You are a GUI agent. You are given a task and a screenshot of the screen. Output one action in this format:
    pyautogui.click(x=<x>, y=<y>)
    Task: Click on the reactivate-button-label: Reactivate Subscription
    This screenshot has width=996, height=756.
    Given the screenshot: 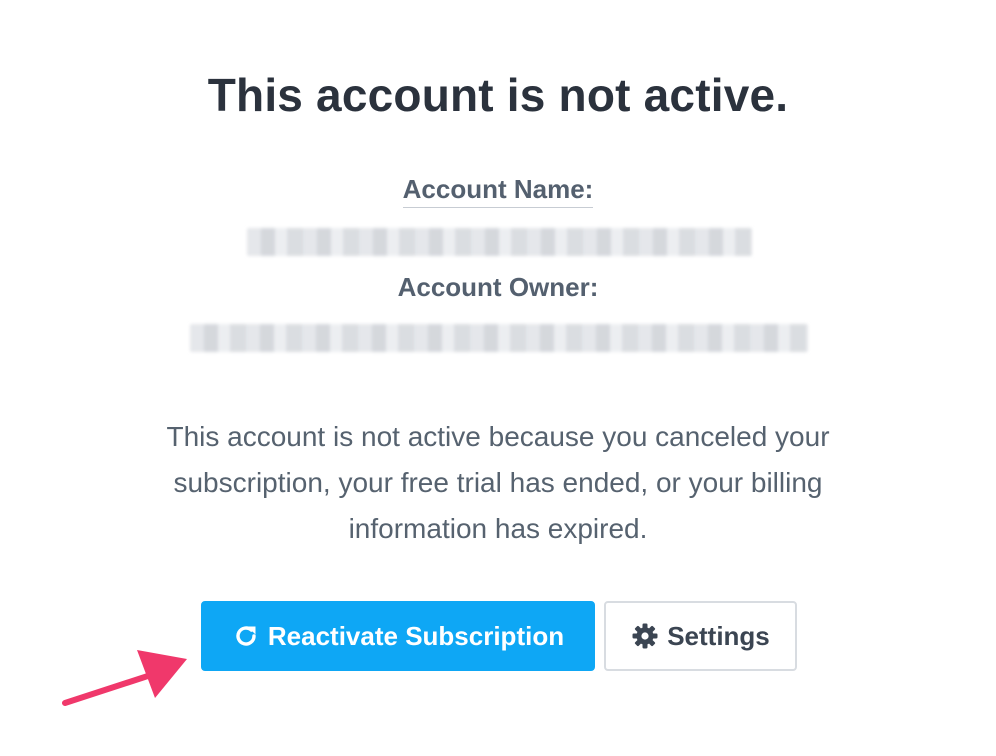 What is the action you would take?
    pyautogui.click(x=416, y=635)
    